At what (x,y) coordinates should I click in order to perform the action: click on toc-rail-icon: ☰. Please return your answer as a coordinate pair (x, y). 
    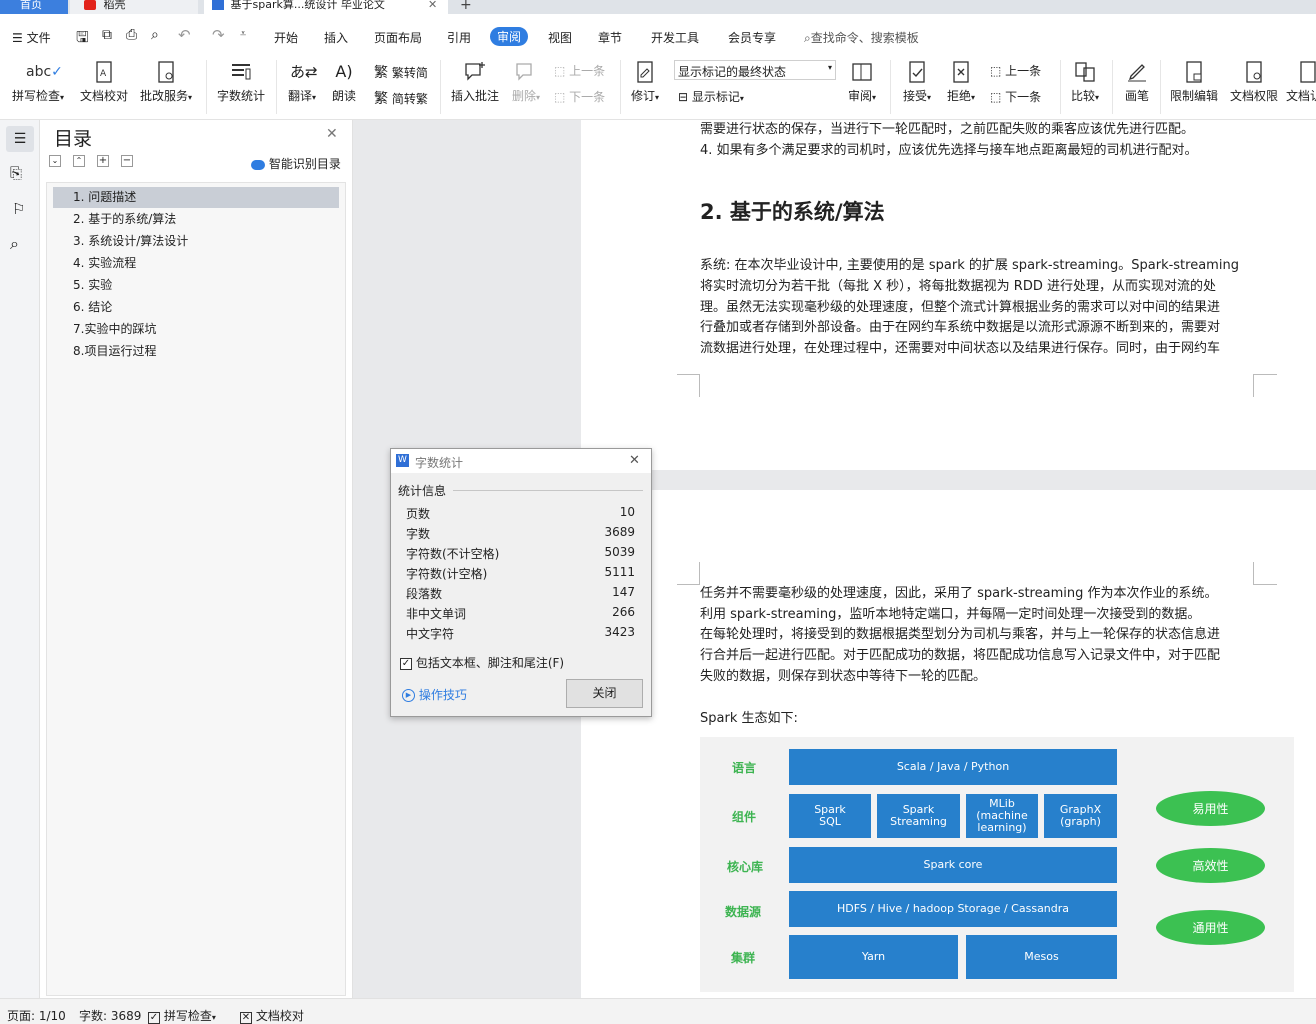
    Looking at the image, I should click on (20, 139).